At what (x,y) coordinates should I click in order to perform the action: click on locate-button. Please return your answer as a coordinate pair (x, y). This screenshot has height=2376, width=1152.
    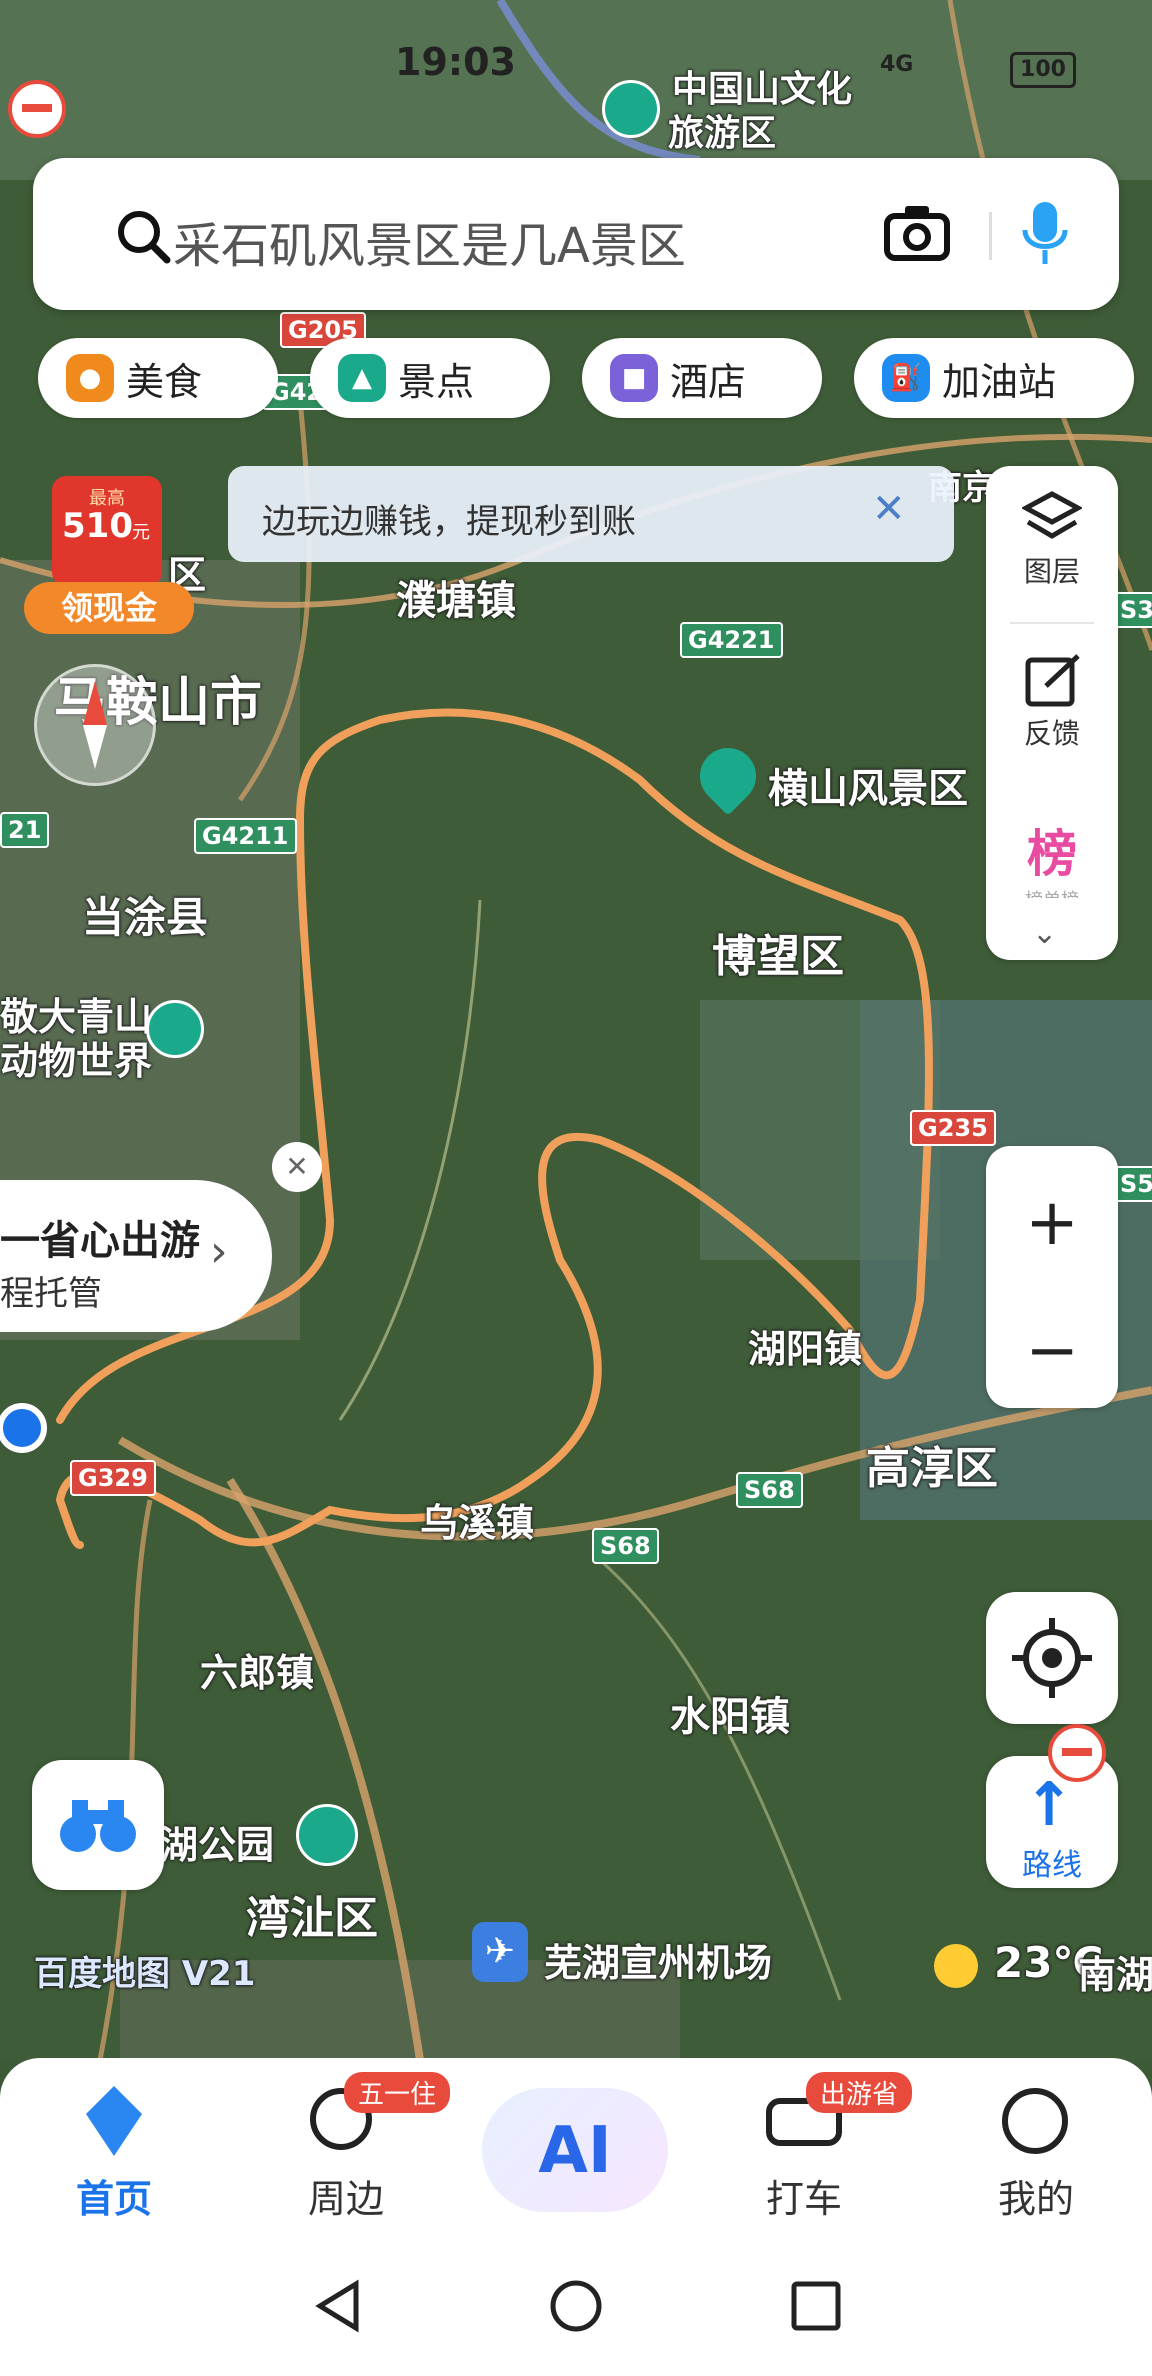
    Looking at the image, I should click on (1052, 1658).